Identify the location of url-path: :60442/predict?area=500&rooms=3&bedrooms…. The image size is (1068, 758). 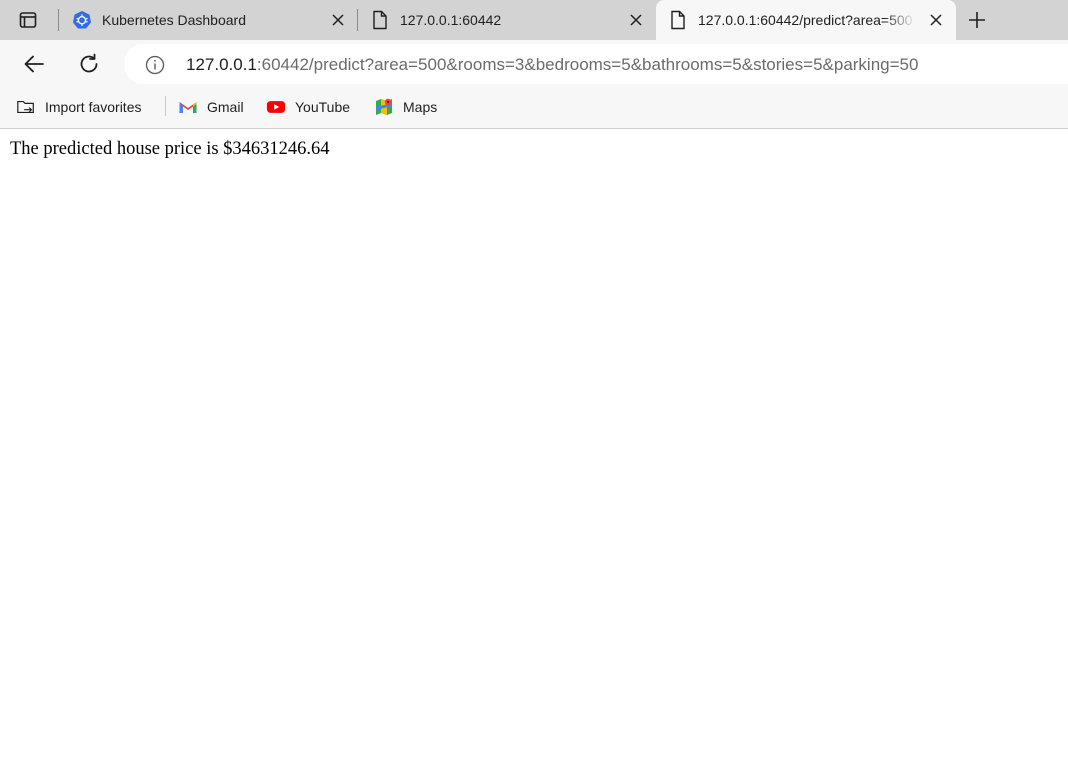
(587, 64).